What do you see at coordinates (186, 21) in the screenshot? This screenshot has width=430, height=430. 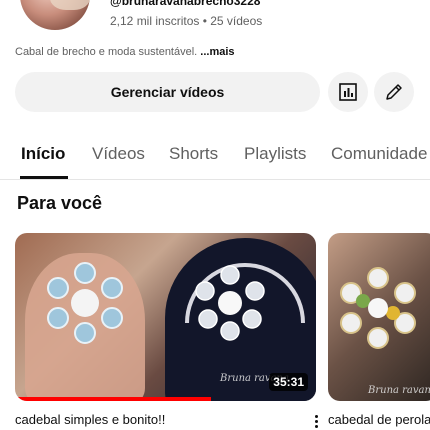 I see `channel-stats: 2,12 mil inscritos • 25 vídeos` at bounding box center [186, 21].